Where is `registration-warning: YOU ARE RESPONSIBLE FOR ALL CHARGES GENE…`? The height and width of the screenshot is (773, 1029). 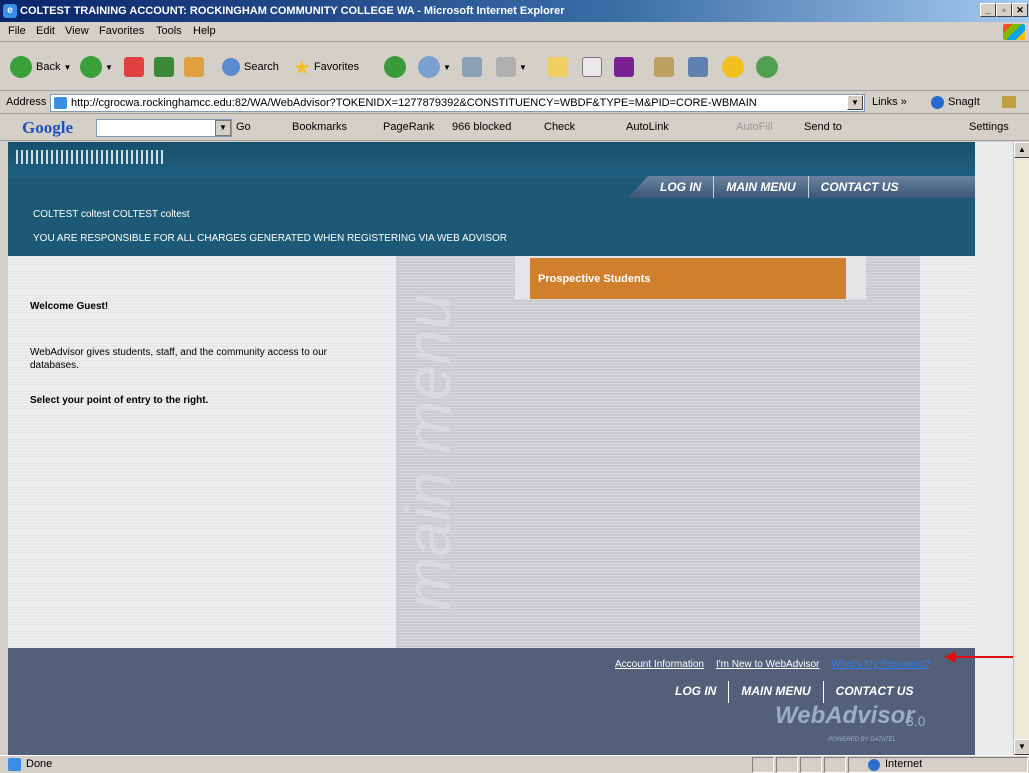 registration-warning: YOU ARE RESPONSIBLE FOR ALL CHARGES GENE… is located at coordinates (270, 238).